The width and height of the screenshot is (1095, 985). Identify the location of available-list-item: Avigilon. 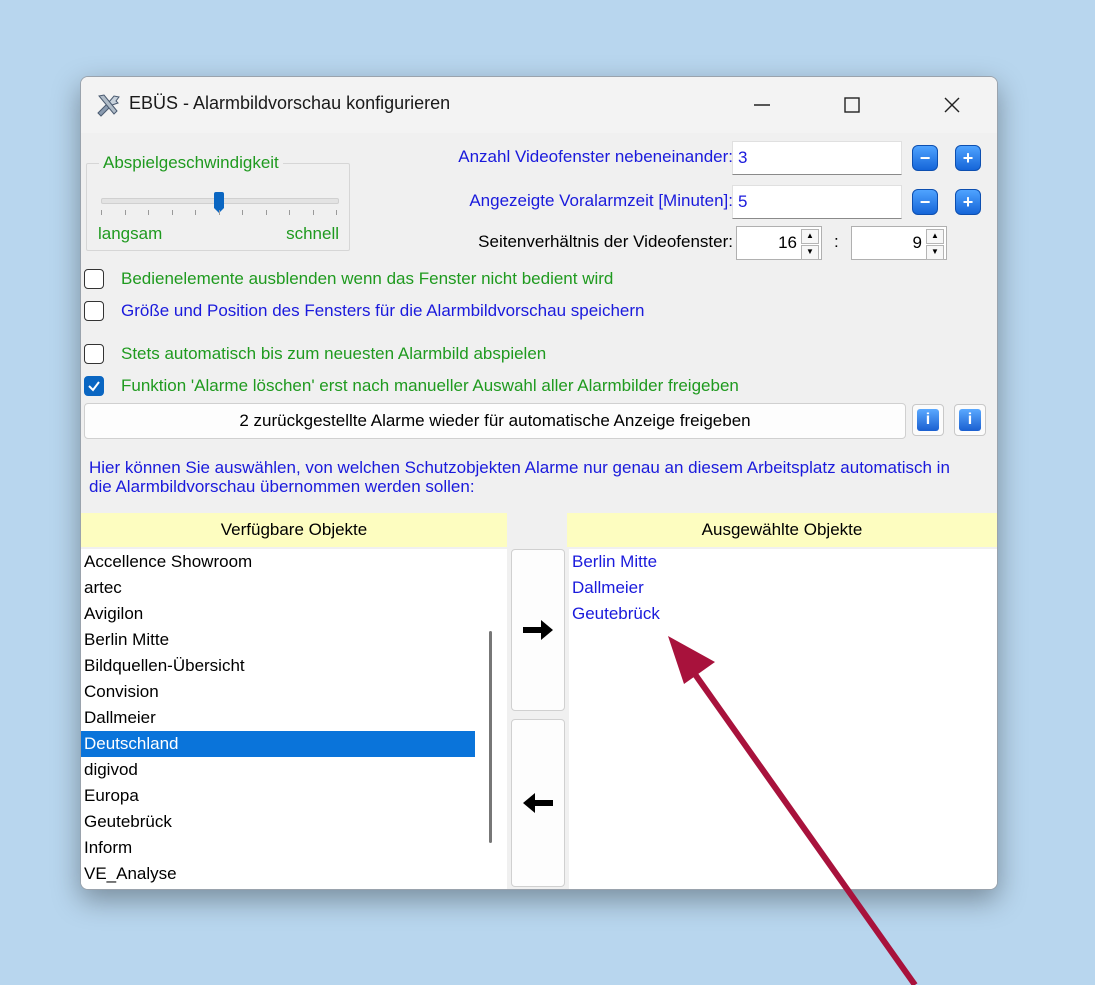
(278, 614).